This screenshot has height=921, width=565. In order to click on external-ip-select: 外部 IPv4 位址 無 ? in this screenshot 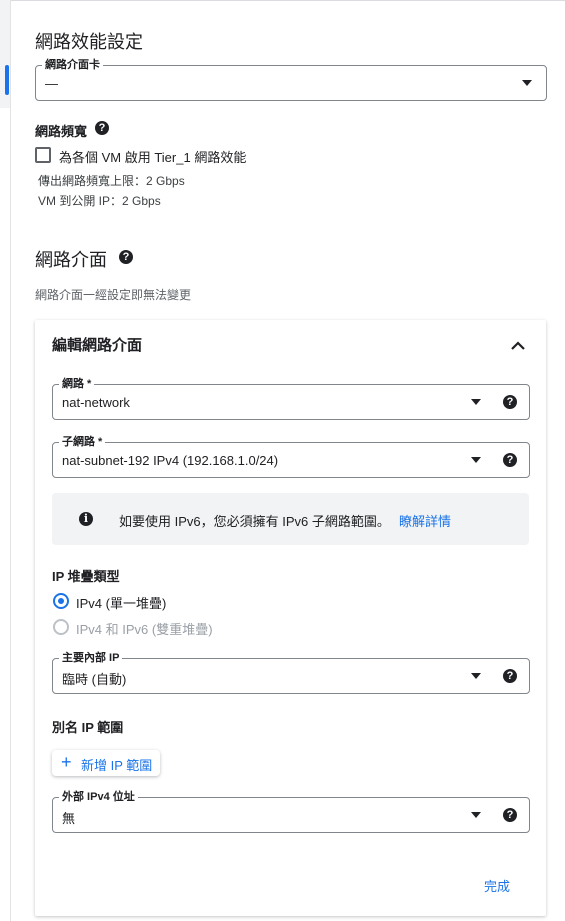, I will do `click(291, 811)`.